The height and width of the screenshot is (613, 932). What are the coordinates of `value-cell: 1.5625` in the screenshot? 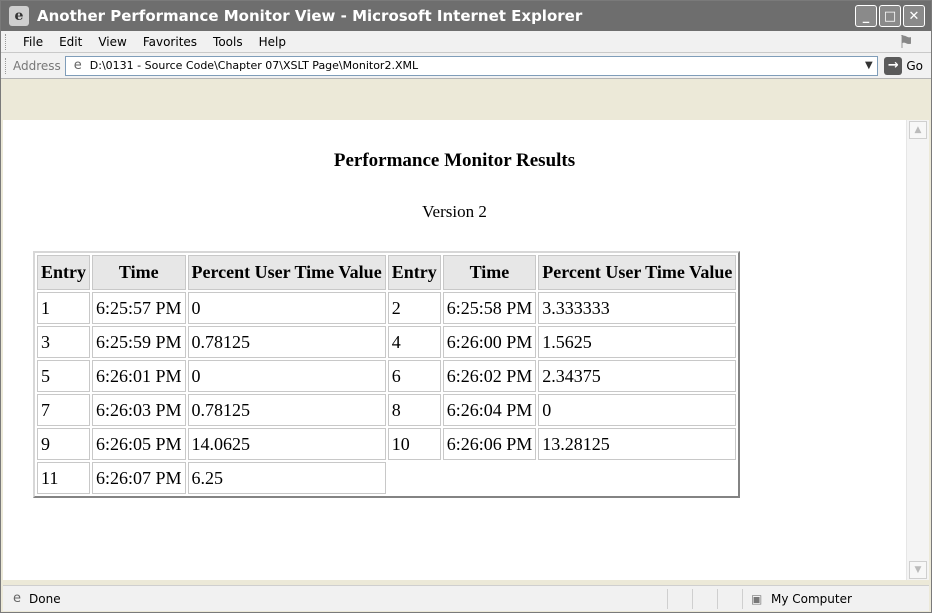 It's located at (637, 342).